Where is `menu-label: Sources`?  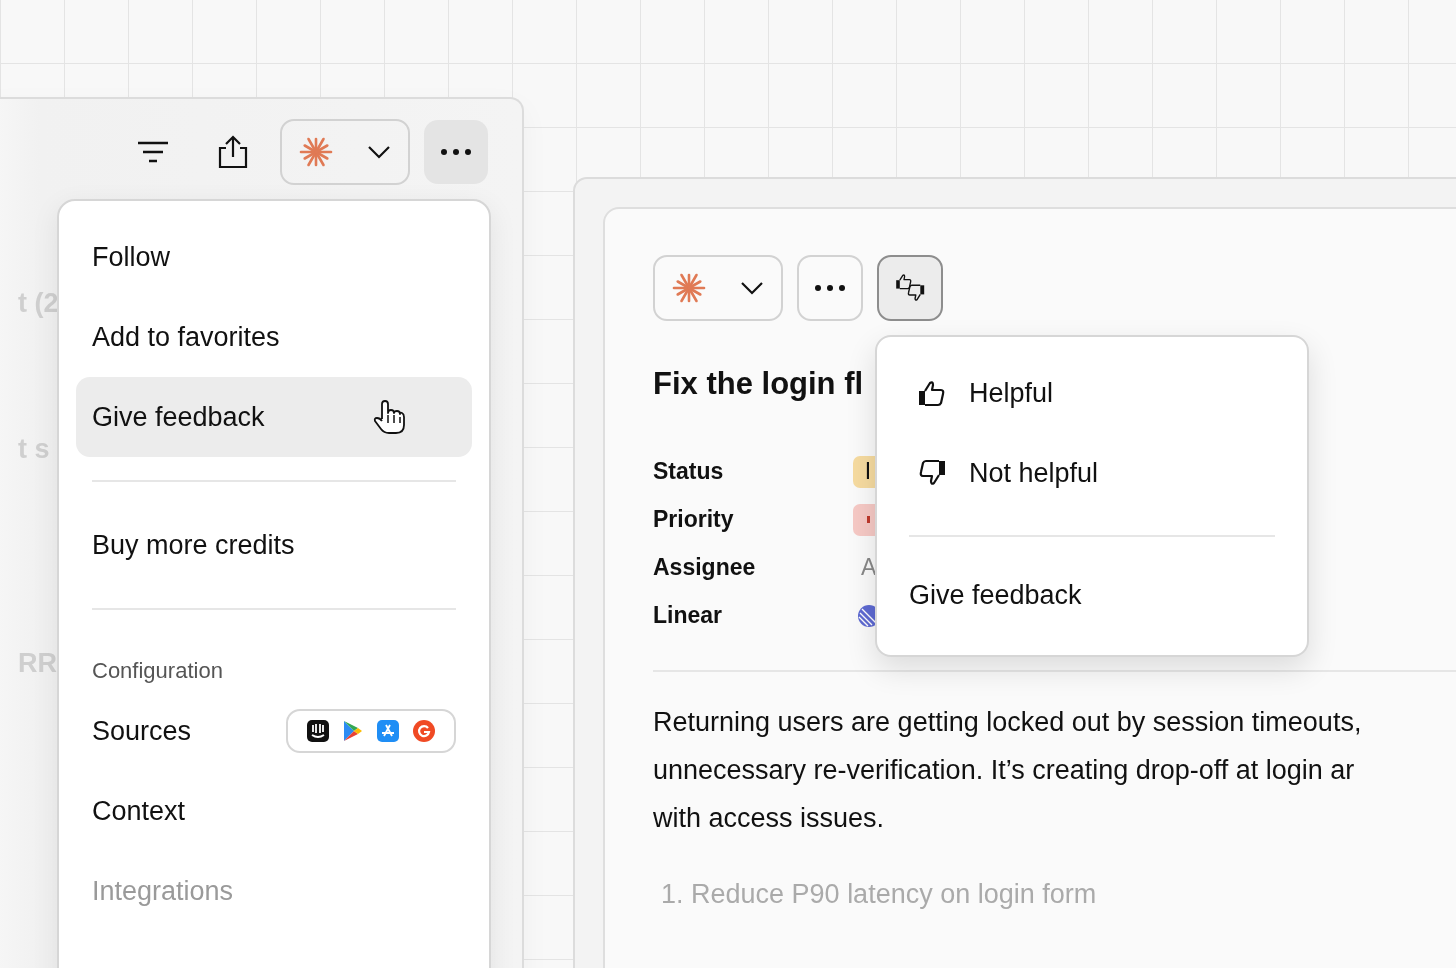 menu-label: Sources is located at coordinates (142, 731).